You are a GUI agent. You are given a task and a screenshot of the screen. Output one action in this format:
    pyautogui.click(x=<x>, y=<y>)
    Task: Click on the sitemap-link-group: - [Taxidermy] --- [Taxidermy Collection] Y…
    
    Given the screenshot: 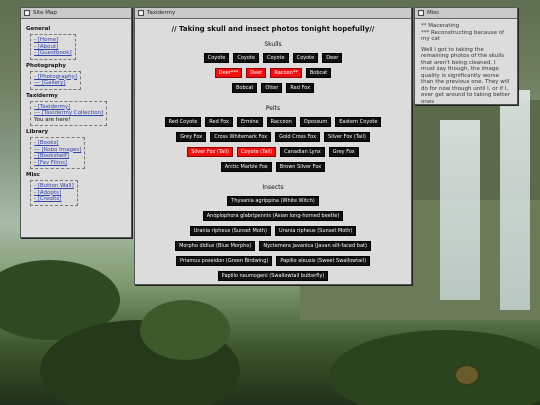 What is the action you would take?
    pyautogui.click(x=69, y=113)
    